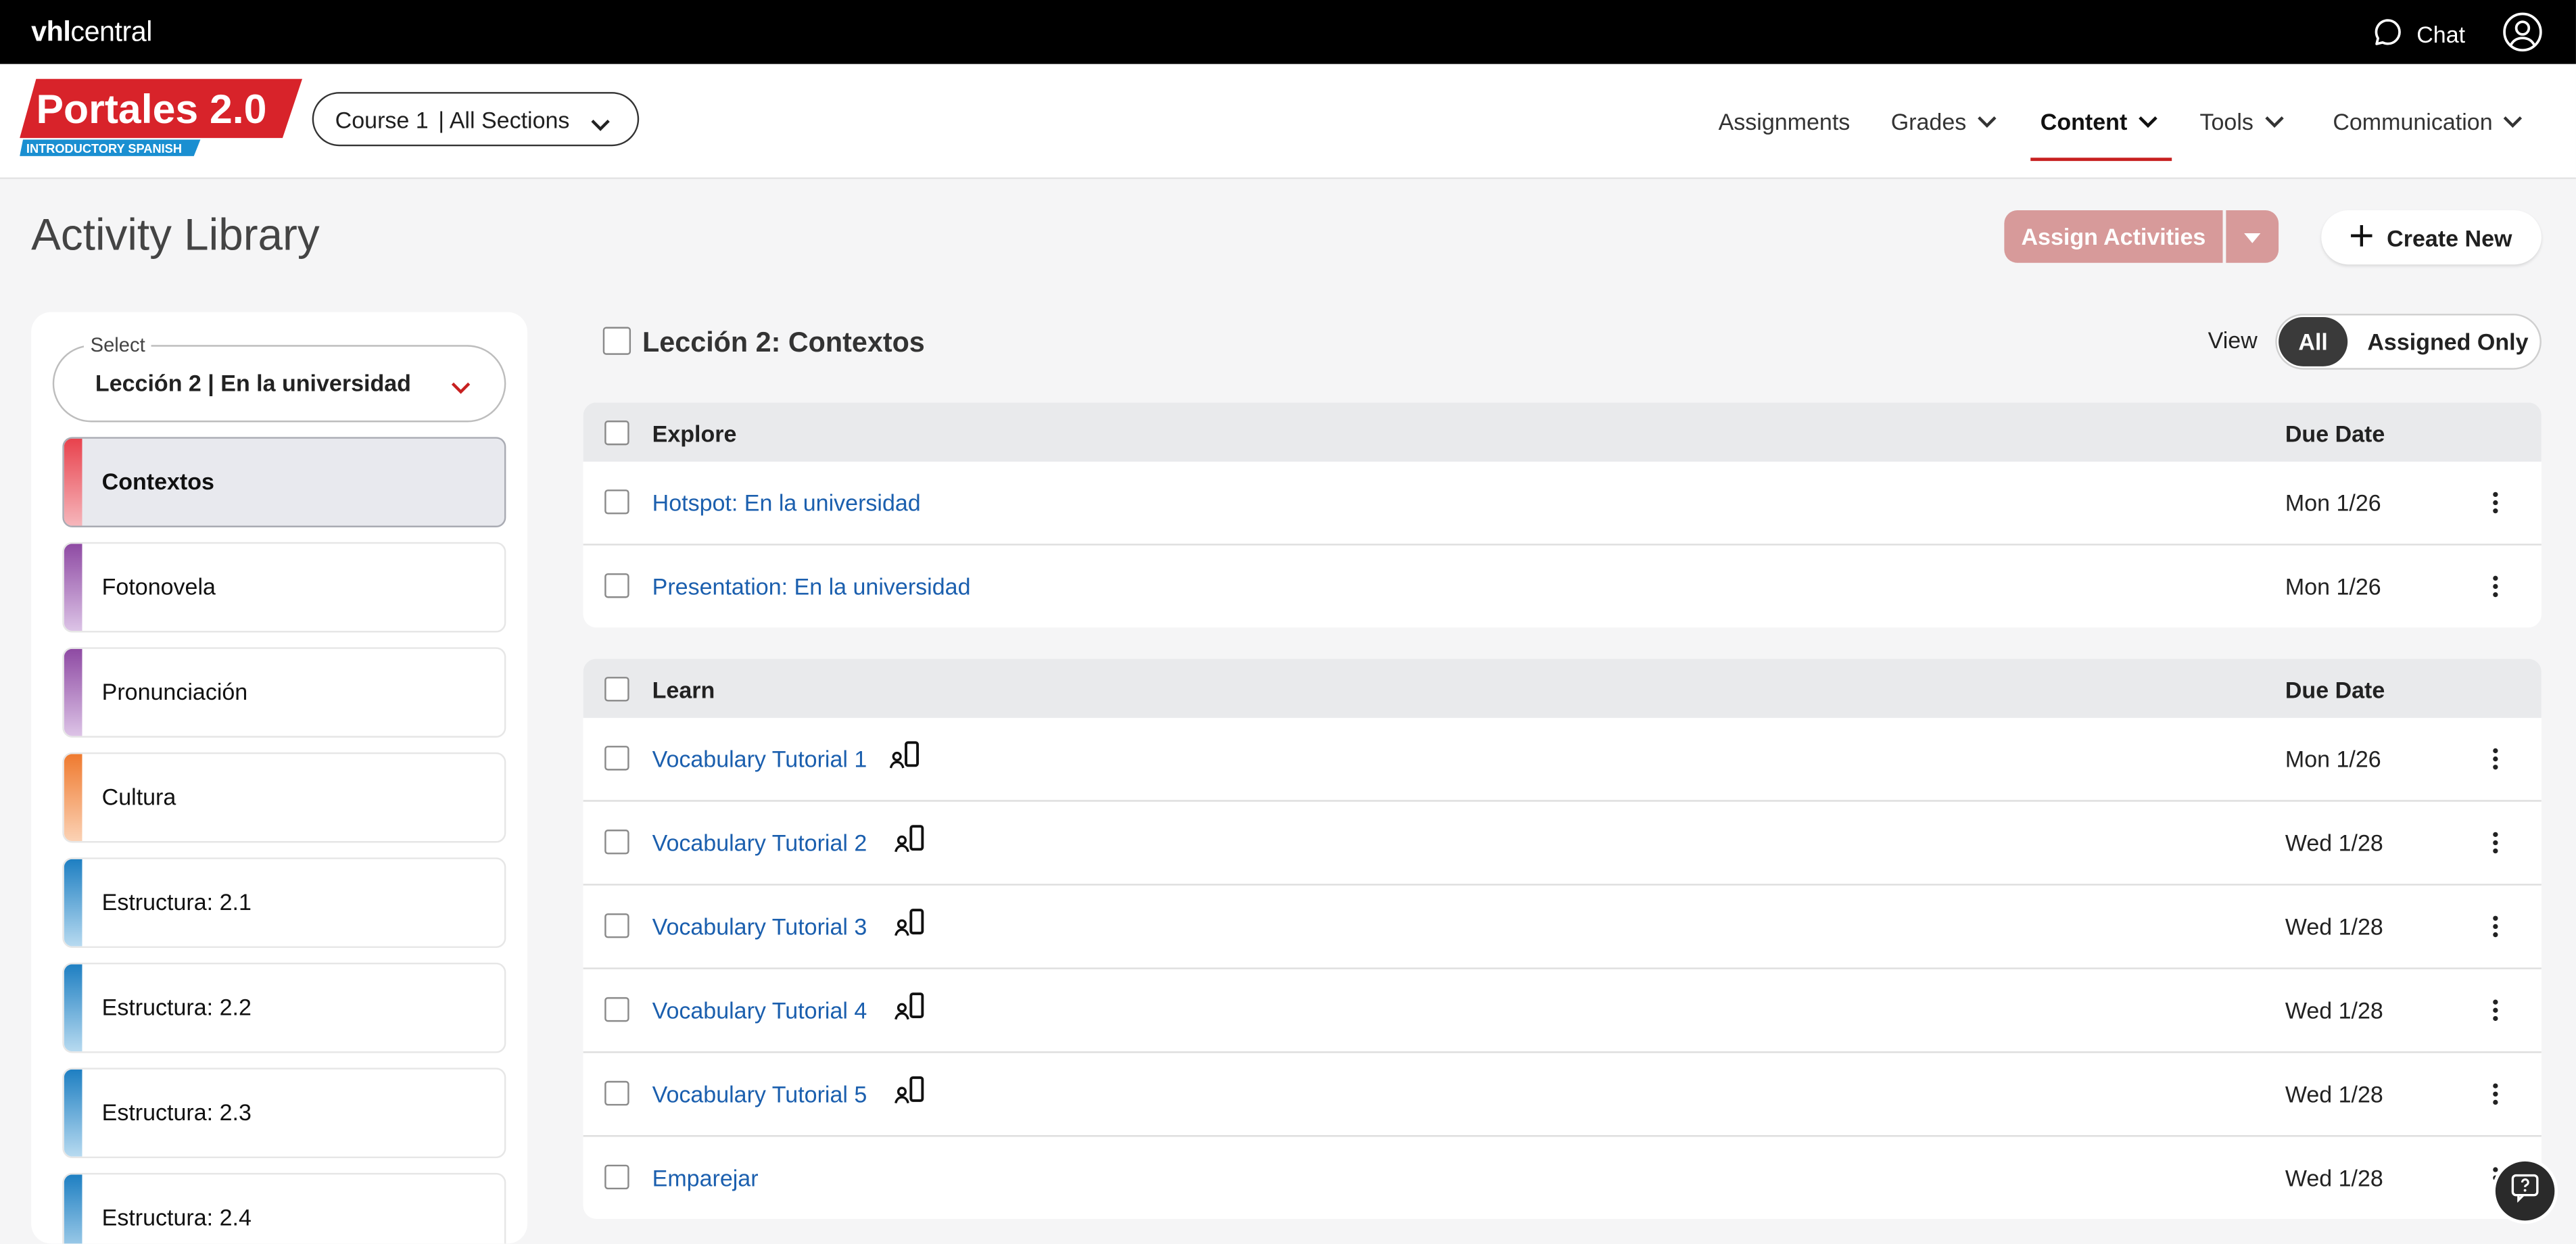  What do you see at coordinates (176, 1112) in the screenshot?
I see `sidebar-item-label: Estructura: 2.3` at bounding box center [176, 1112].